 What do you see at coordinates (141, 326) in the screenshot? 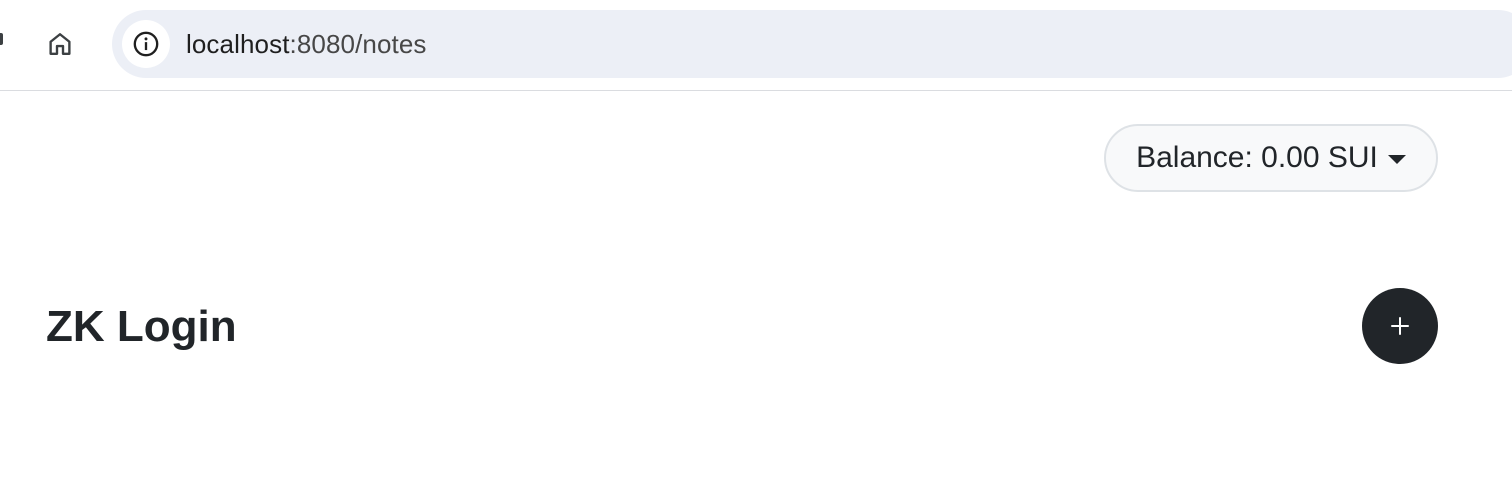
I see `page-title: ZK Login` at bounding box center [141, 326].